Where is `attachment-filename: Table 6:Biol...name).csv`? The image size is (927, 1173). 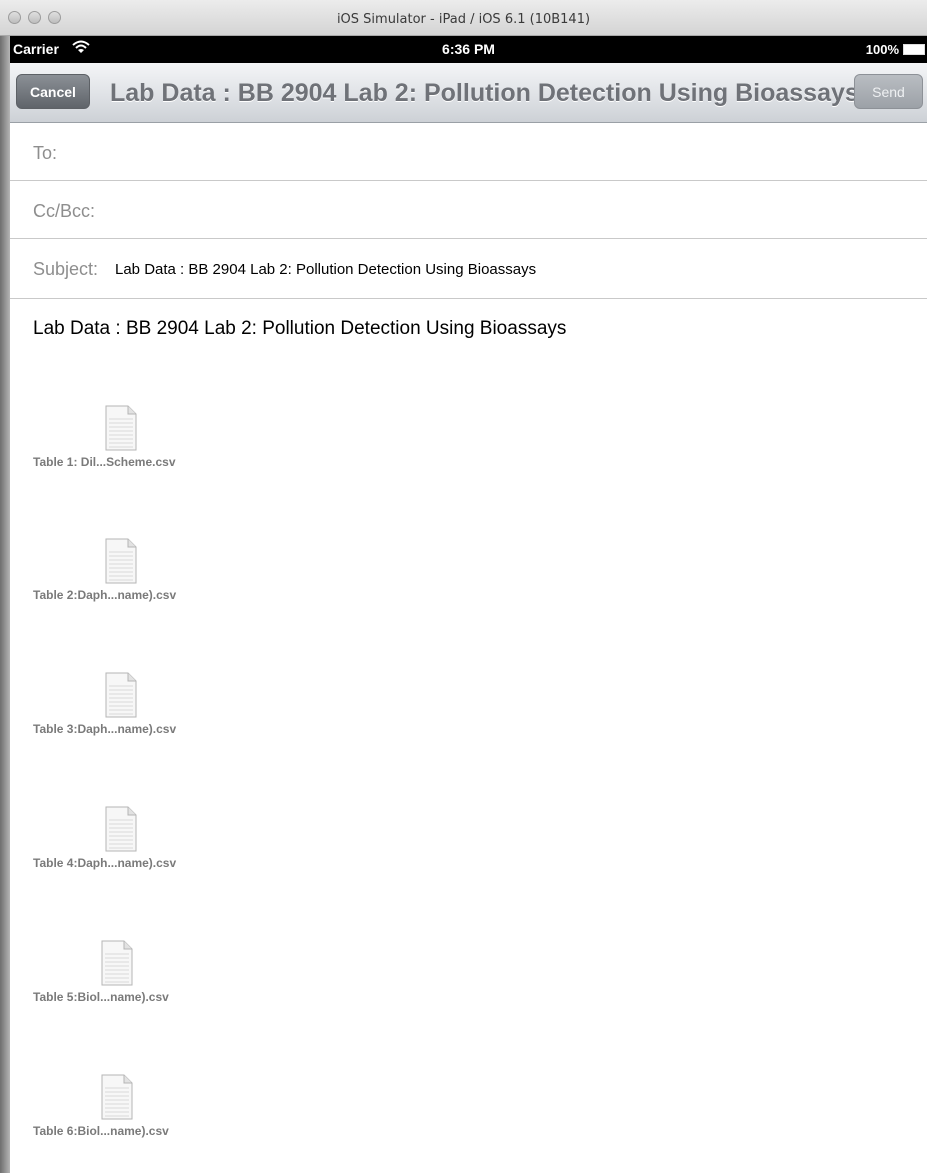
attachment-filename: Table 6:Biol...name).csv is located at coordinates (101, 1131).